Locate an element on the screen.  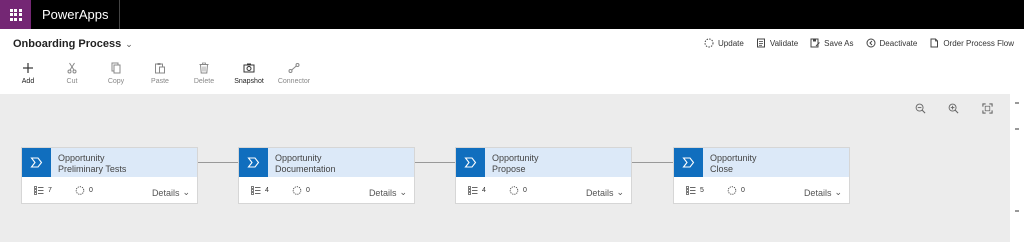
update-button: Update is located at coordinates (724, 43).